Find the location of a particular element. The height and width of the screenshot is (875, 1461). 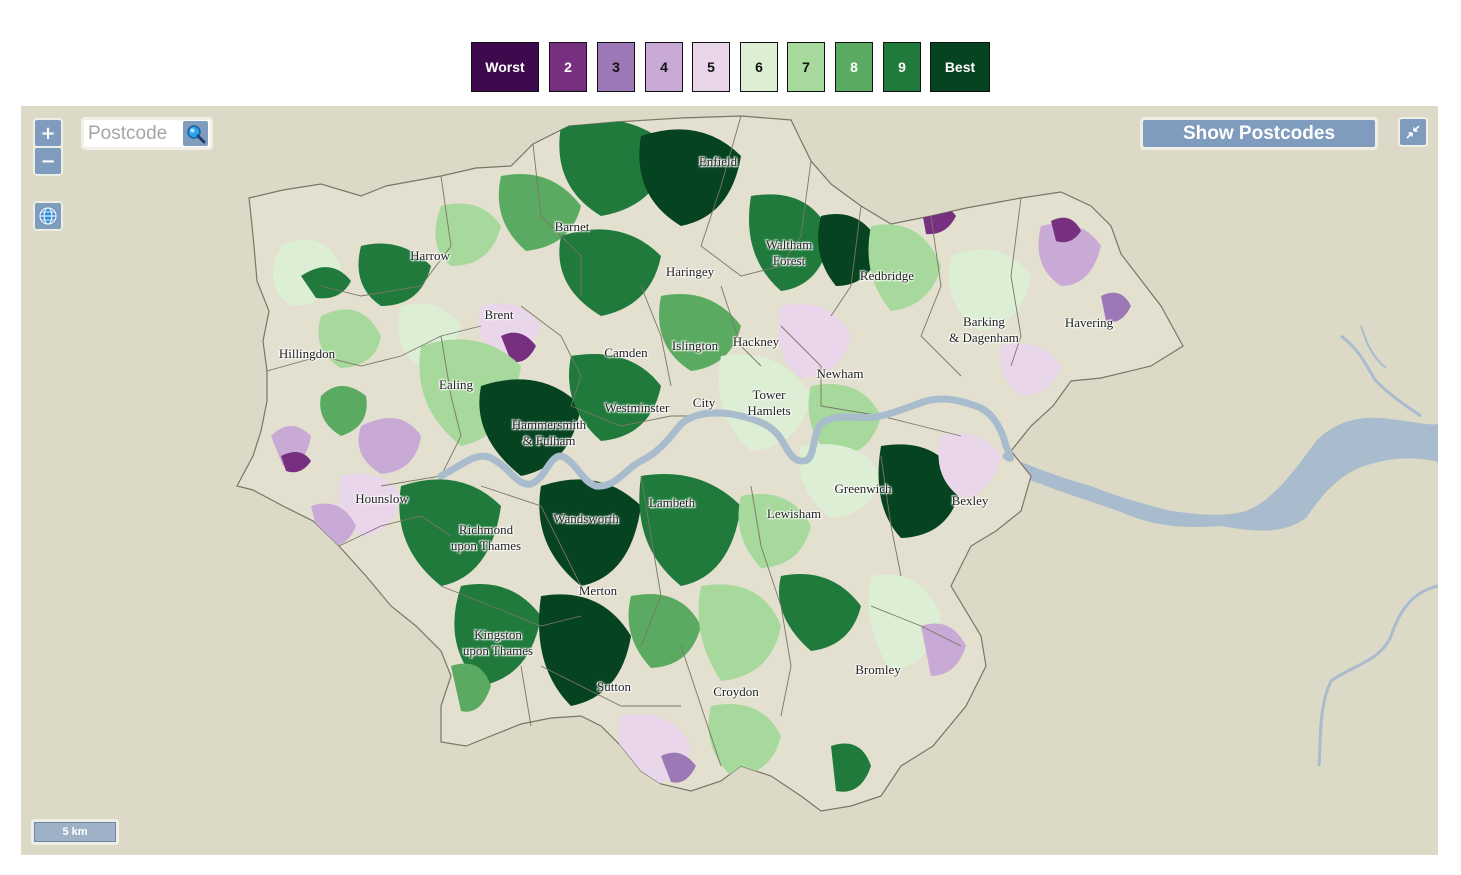

fullscreen-control is located at coordinates (1413, 132).